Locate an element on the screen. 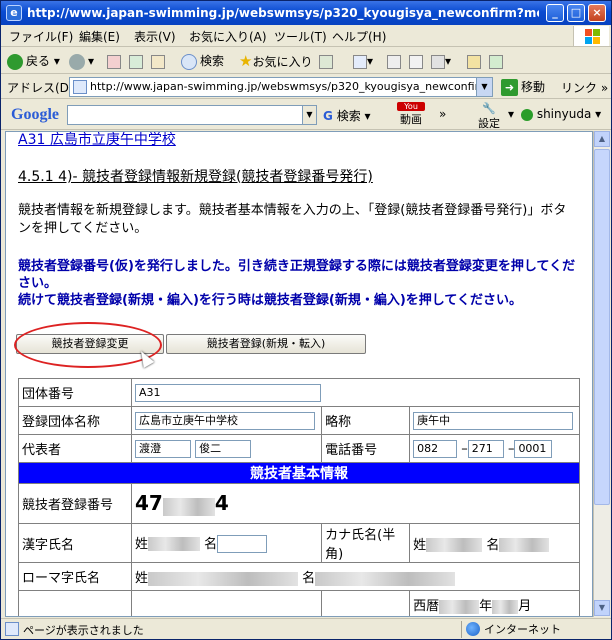 This screenshot has height=640, width=612. group-no-field: A31 is located at coordinates (228, 392).